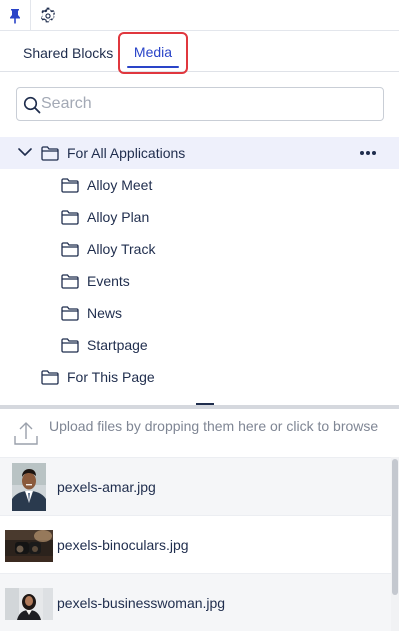 This screenshot has height=631, width=399. I want to click on file-name: pexels-businesswoman.jpg, so click(141, 603).